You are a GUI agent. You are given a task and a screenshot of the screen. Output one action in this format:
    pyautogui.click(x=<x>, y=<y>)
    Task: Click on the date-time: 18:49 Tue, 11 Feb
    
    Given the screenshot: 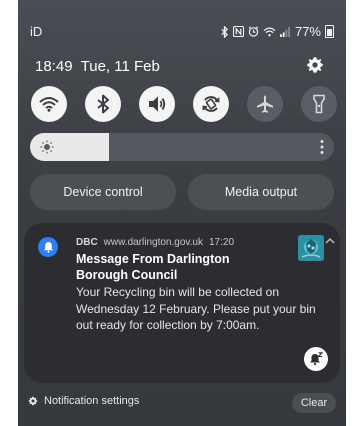 What is the action you would take?
    pyautogui.click(x=97, y=66)
    